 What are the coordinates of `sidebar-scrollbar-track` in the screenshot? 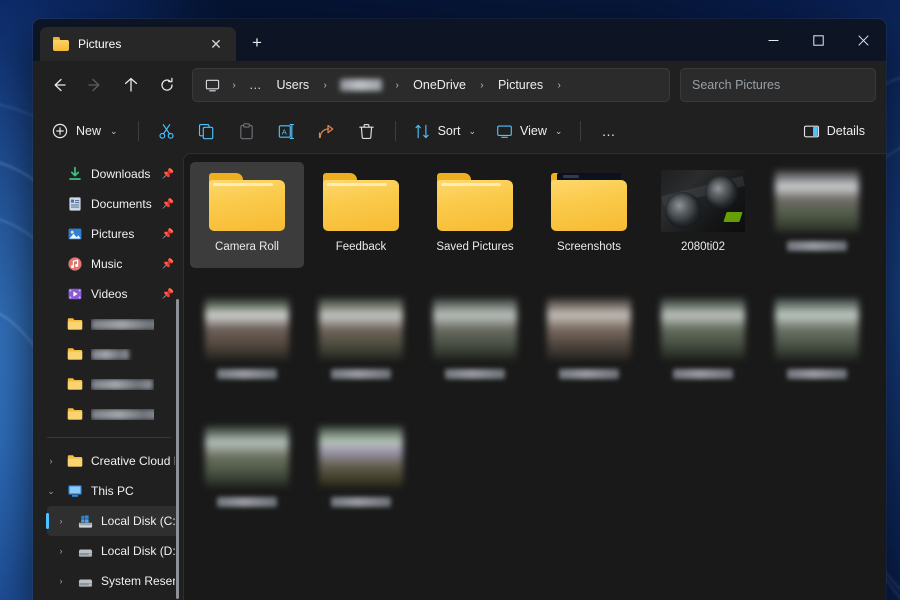 It's located at (178, 379).